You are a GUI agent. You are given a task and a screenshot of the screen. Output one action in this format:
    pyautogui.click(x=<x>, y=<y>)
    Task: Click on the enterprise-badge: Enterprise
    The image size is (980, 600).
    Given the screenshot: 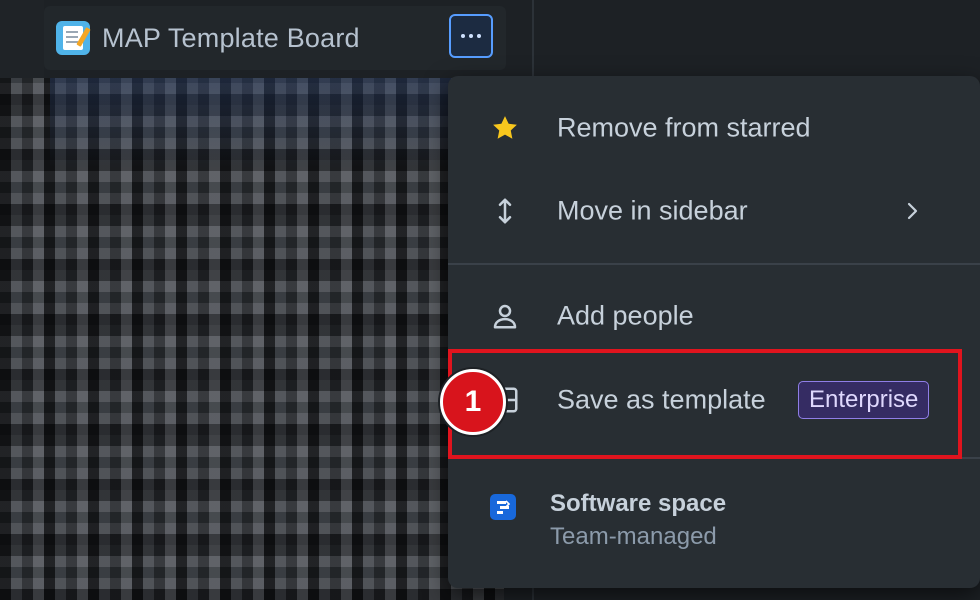 What is the action you would take?
    pyautogui.click(x=864, y=400)
    